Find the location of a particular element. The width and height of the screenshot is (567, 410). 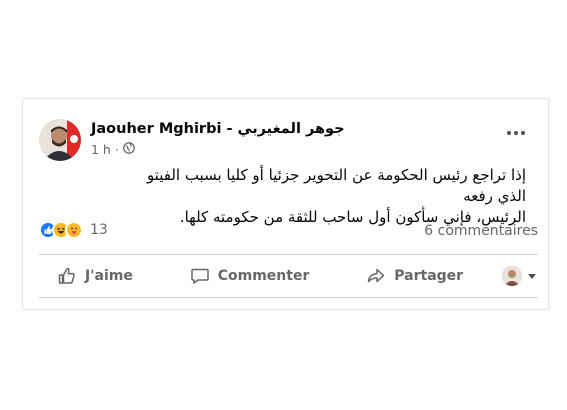

post-author: Jaouher Mghirbi - جوهر المغيربي is located at coordinates (218, 129).